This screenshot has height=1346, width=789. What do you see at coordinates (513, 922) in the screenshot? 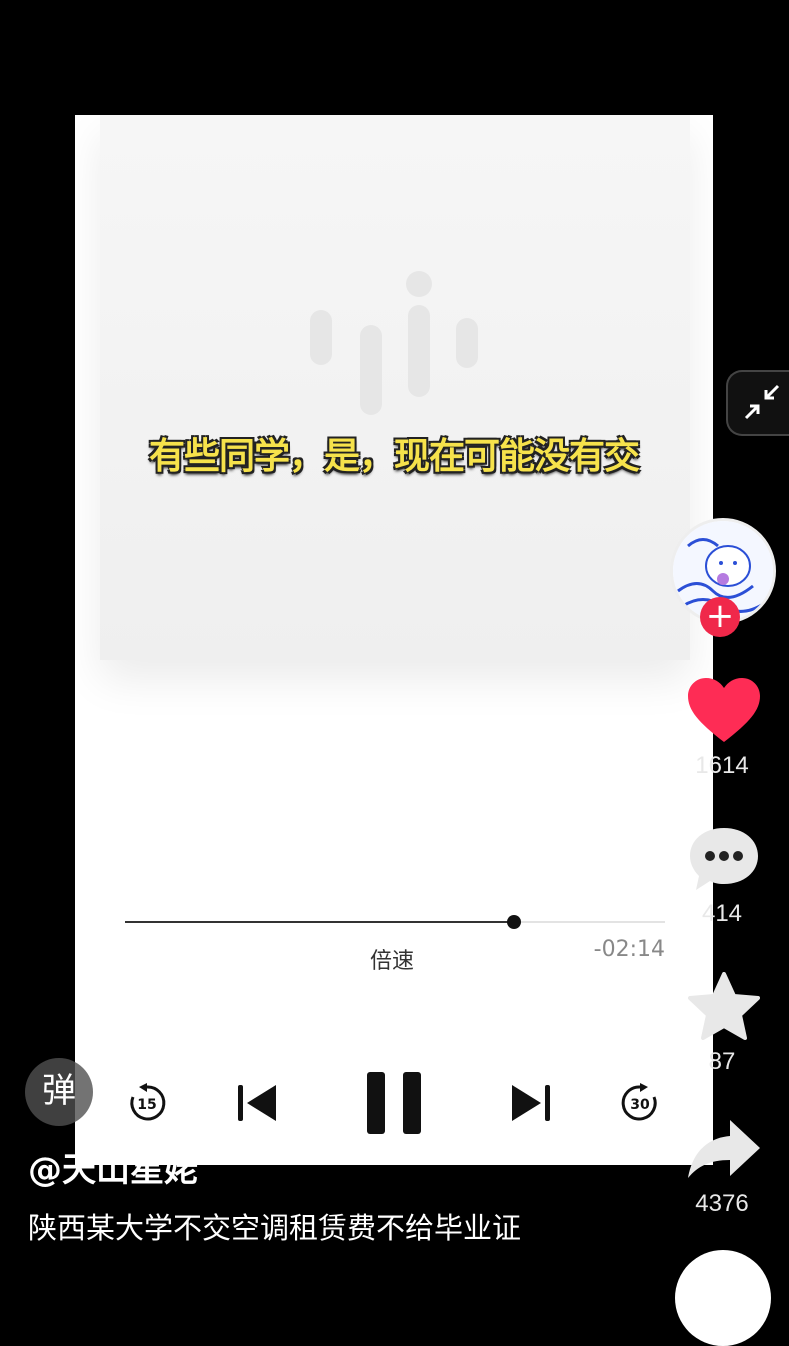
I see `progress-thumb` at bounding box center [513, 922].